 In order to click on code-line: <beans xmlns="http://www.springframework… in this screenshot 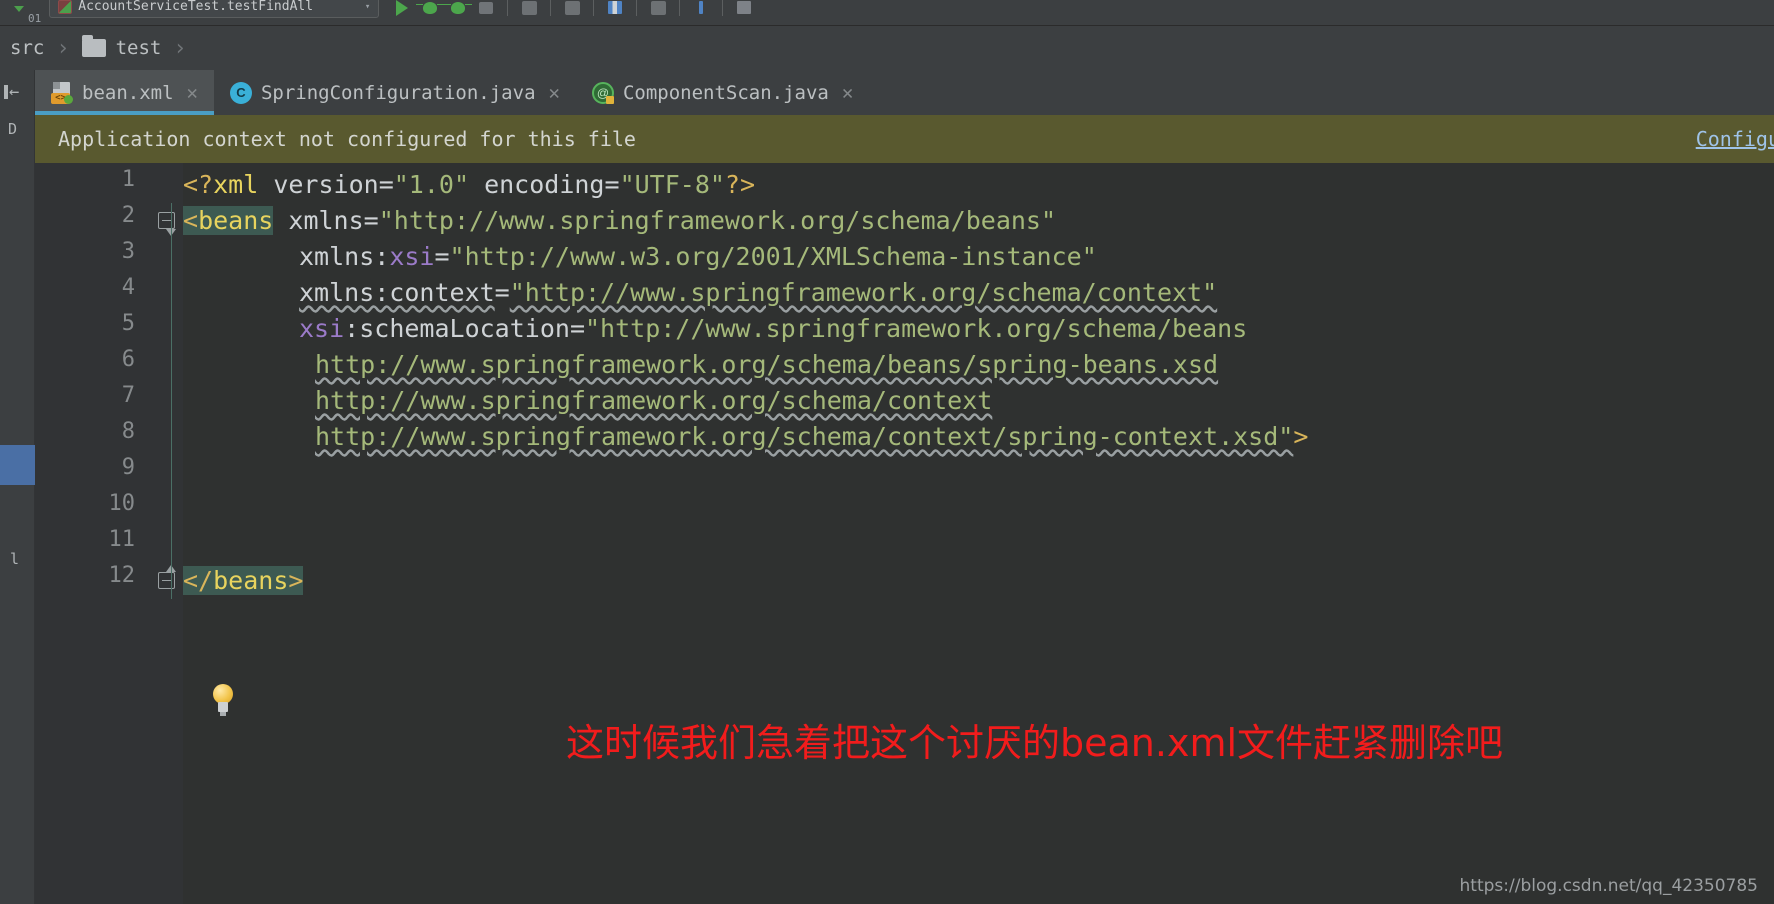, I will do `click(619, 221)`.